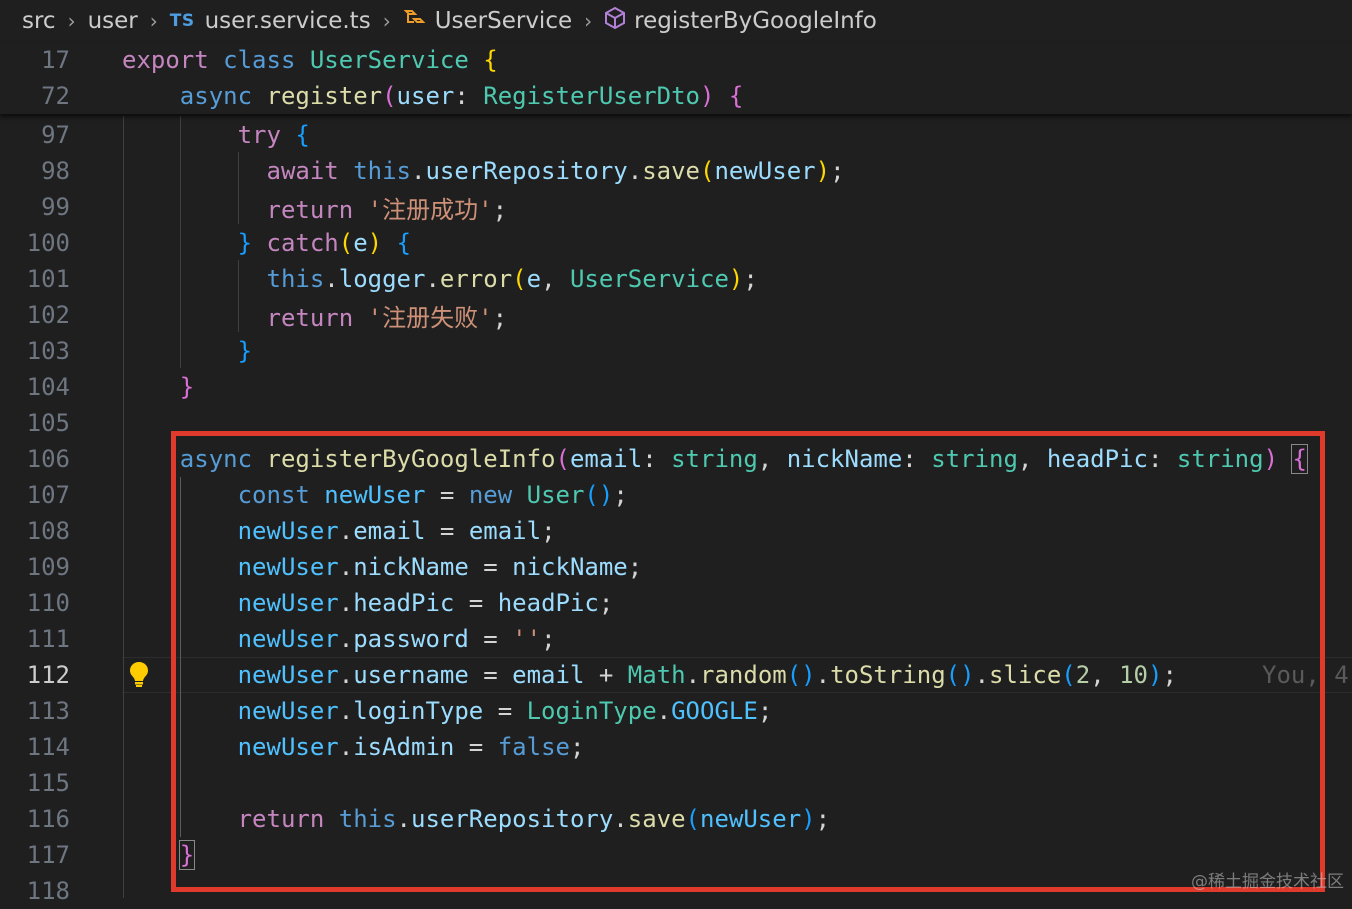 Image resolution: width=1352 pixels, height=909 pixels. What do you see at coordinates (461, 96) in the screenshot?
I see `code-text: async register(user: RegisterUserDto) {` at bounding box center [461, 96].